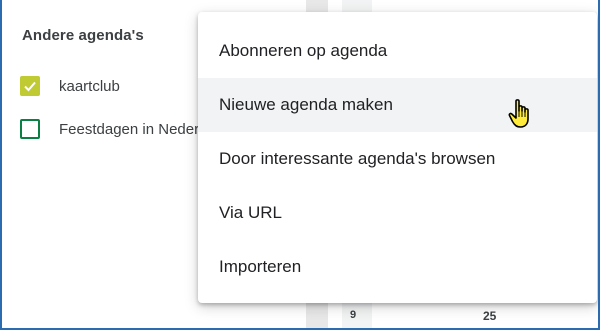 The width and height of the screenshot is (600, 330). What do you see at coordinates (397, 213) in the screenshot?
I see `menu-item-from-url: Via URL` at bounding box center [397, 213].